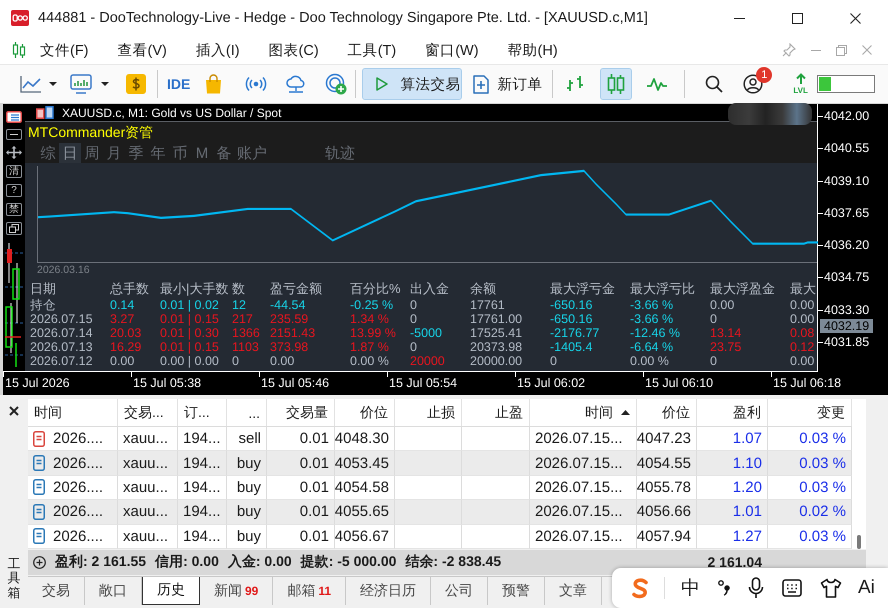 Image resolution: width=888 pixels, height=608 pixels. I want to click on table-cell-text: -2176.77, so click(575, 333).